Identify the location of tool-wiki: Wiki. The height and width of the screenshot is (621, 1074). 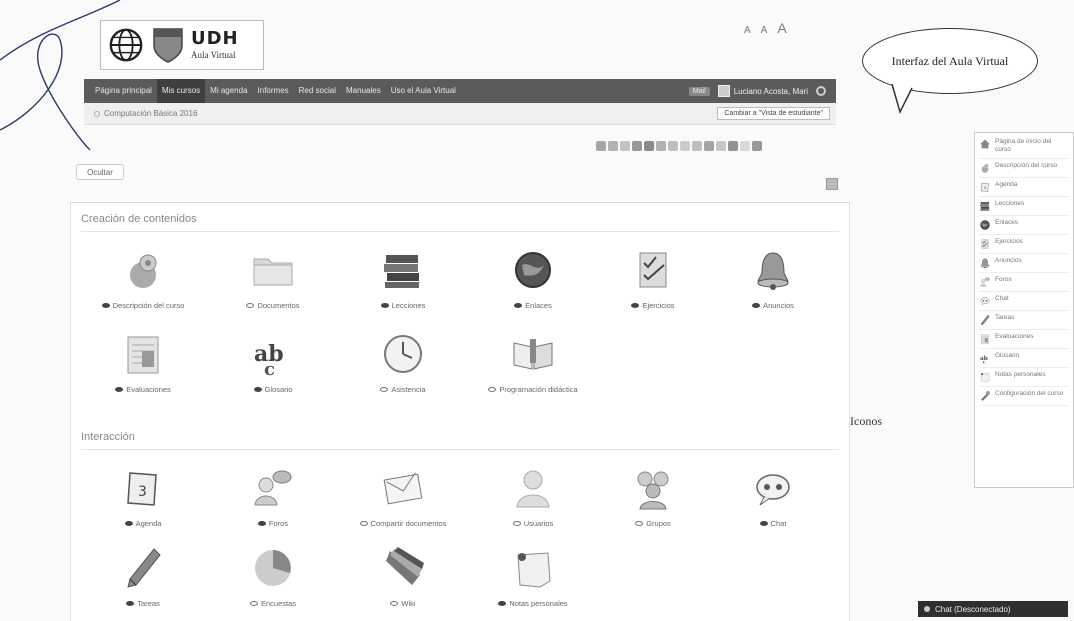
(403, 576).